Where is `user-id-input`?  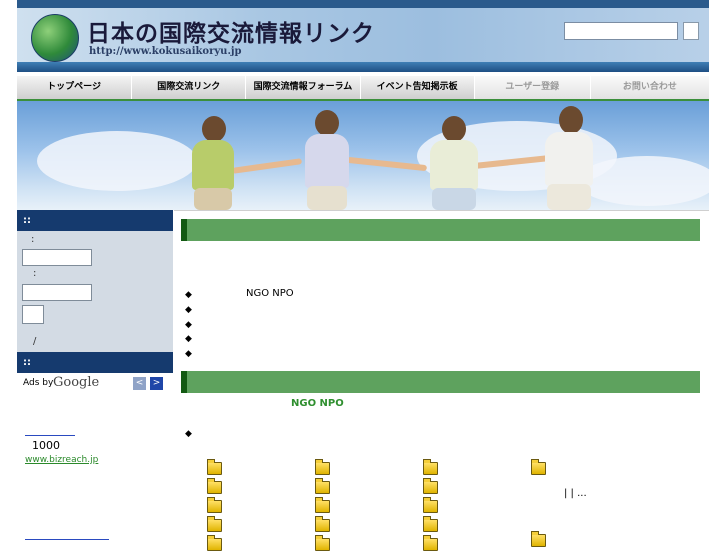
user-id-input is located at coordinates (57, 257).